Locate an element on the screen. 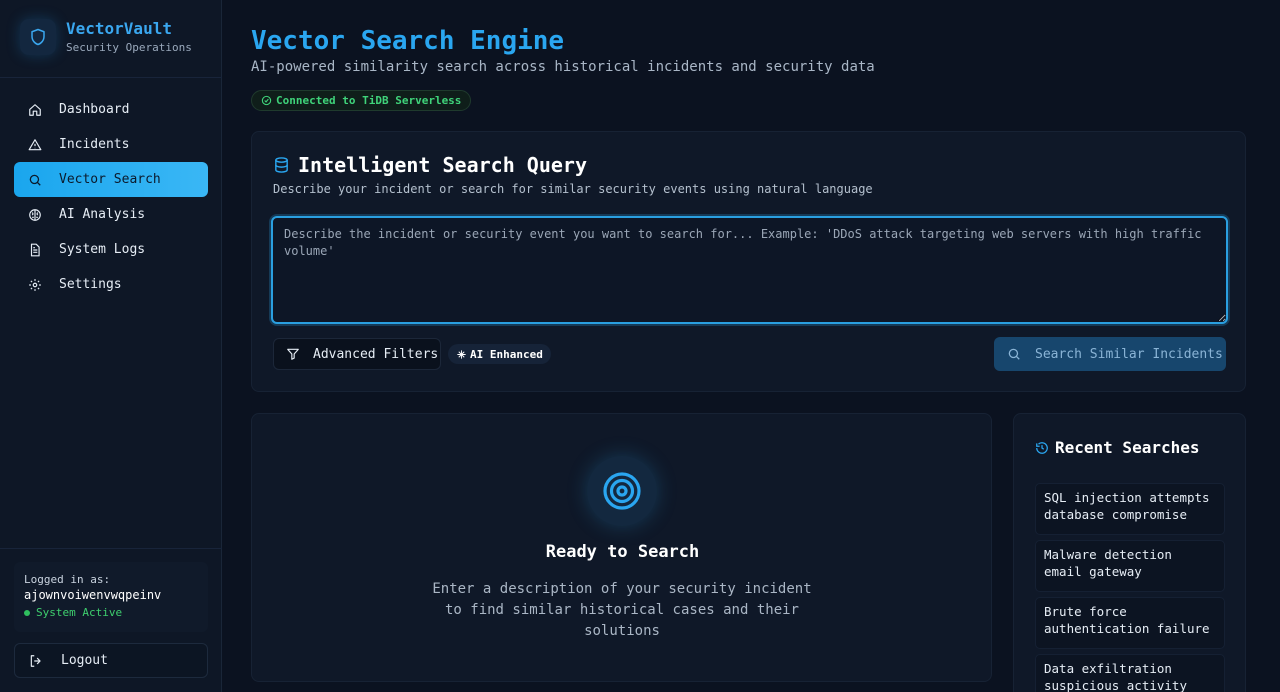  sidebar-item-label: Vector Search is located at coordinates (110, 179).